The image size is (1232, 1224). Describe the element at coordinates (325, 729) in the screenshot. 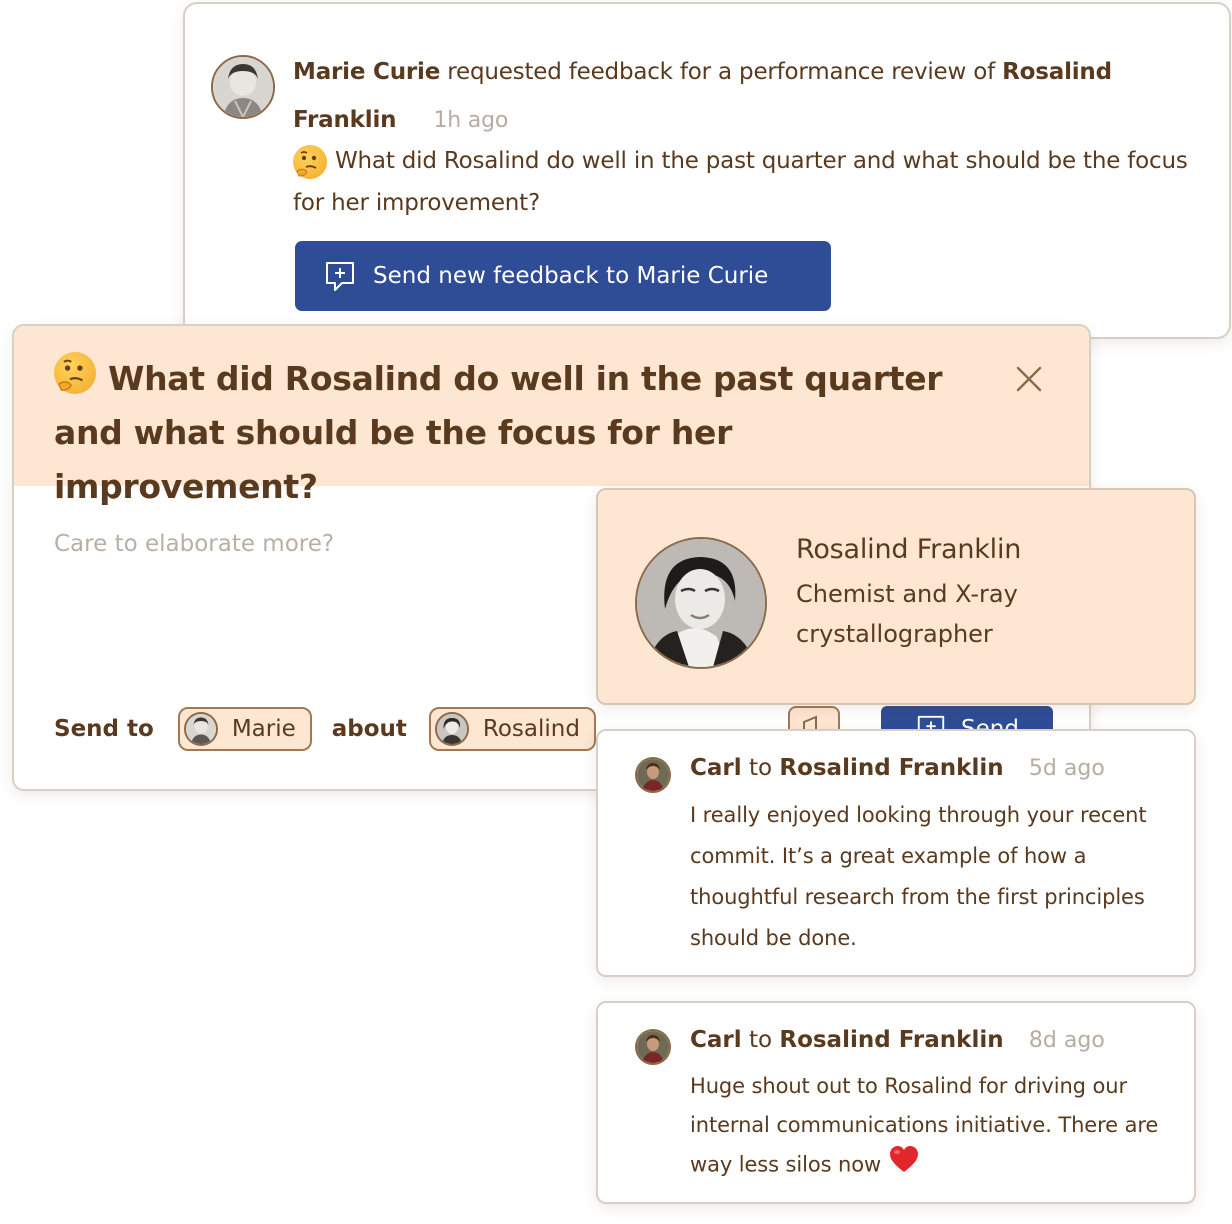

I see `send-to-row: Send to Marie about Rosalind` at that location.